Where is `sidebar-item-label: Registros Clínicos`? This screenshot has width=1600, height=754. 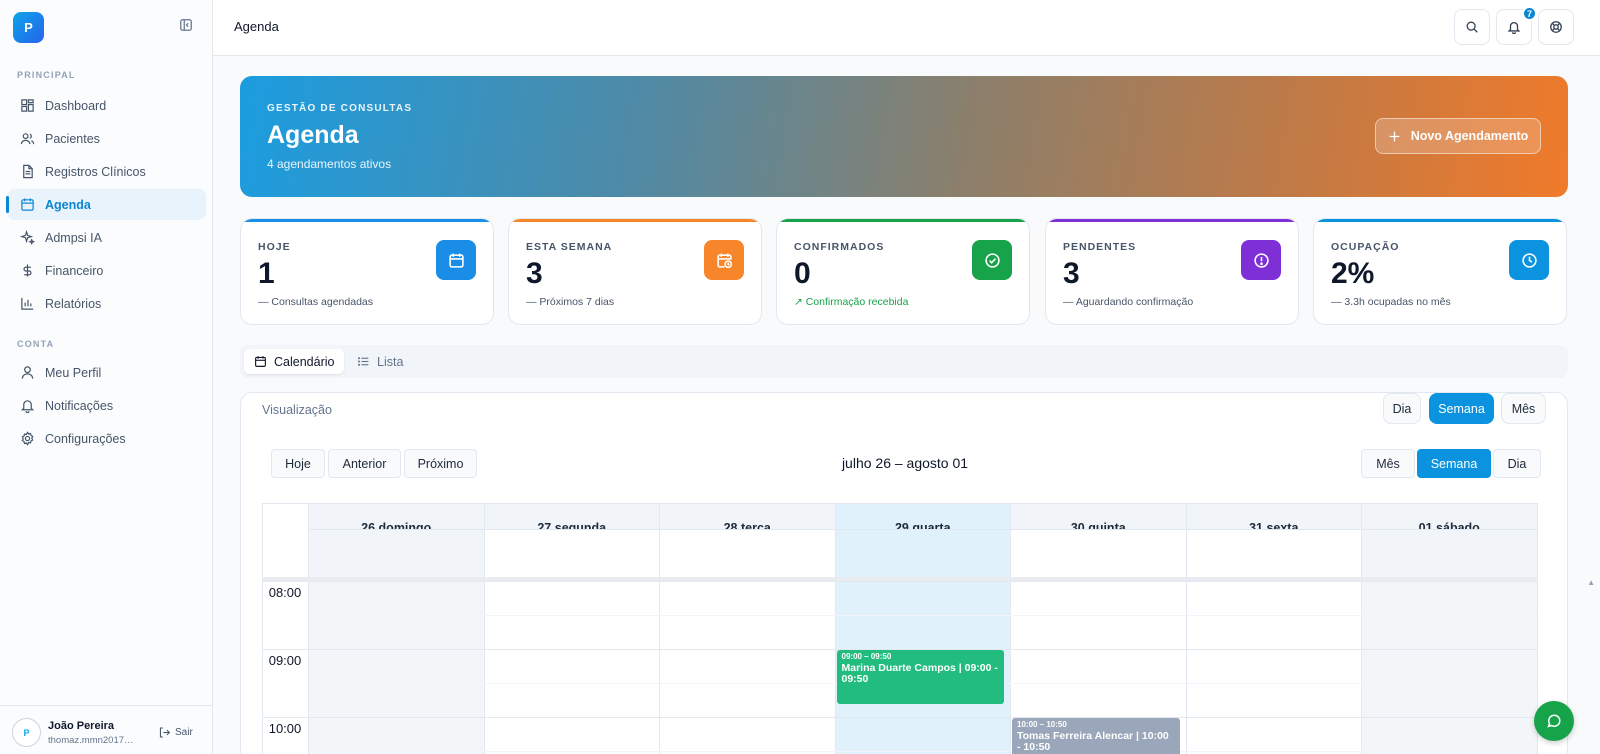 sidebar-item-label: Registros Clínicos is located at coordinates (95, 171).